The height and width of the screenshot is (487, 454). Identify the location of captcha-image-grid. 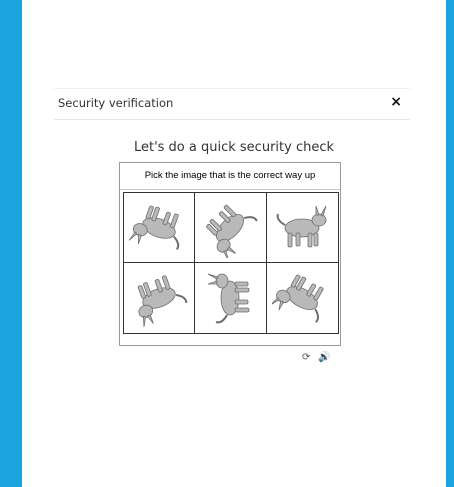
(231, 263).